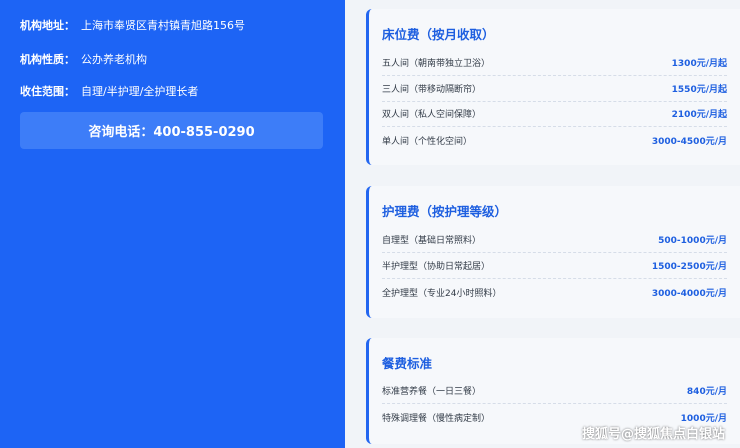 The width and height of the screenshot is (740, 448). Describe the element at coordinates (427, 141) in the screenshot. I see `bed-fee-name: 单人间（个性化空间）` at that location.